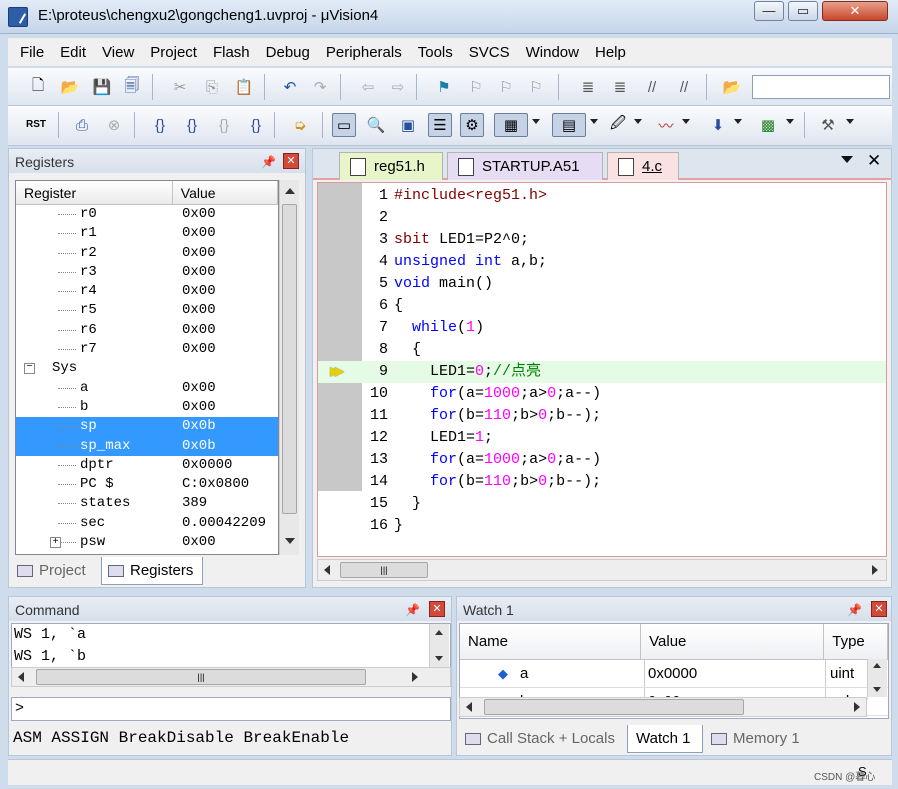  What do you see at coordinates (147, 503) in the screenshot?
I see `register-row: states 389` at bounding box center [147, 503].